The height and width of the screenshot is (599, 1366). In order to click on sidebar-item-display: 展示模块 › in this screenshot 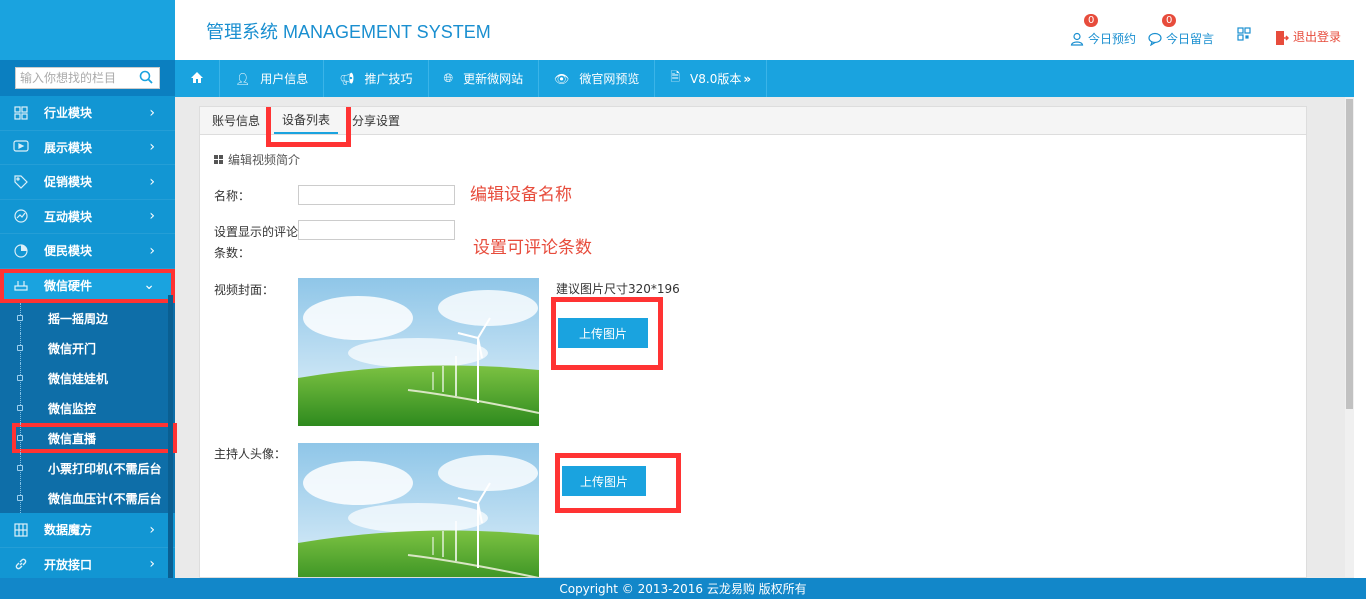, I will do `click(87, 147)`.